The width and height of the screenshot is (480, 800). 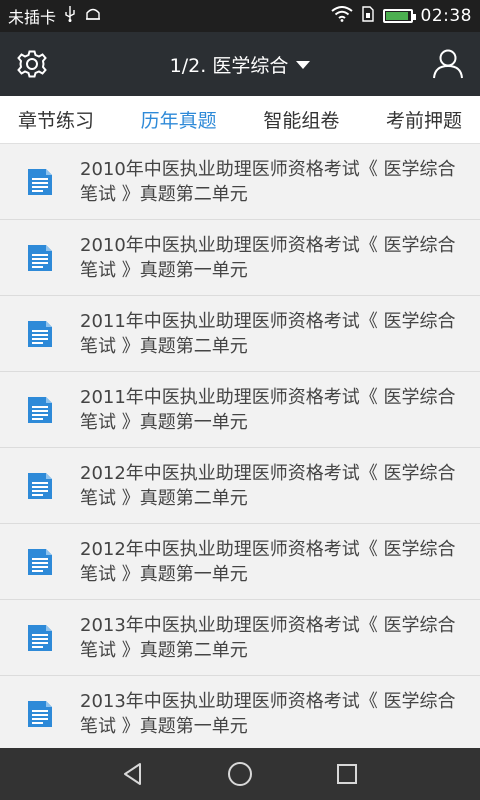 I want to click on recents-button, so click(x=347, y=774).